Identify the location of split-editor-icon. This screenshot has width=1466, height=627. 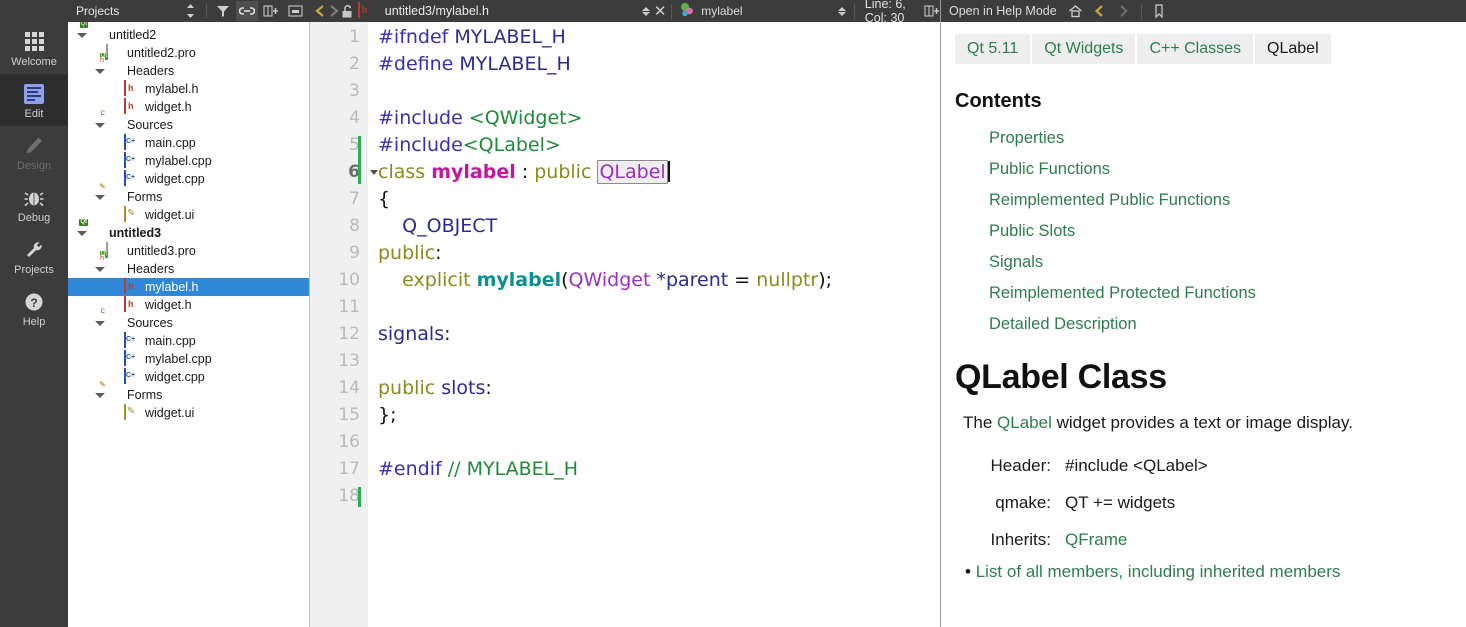
(932, 11).